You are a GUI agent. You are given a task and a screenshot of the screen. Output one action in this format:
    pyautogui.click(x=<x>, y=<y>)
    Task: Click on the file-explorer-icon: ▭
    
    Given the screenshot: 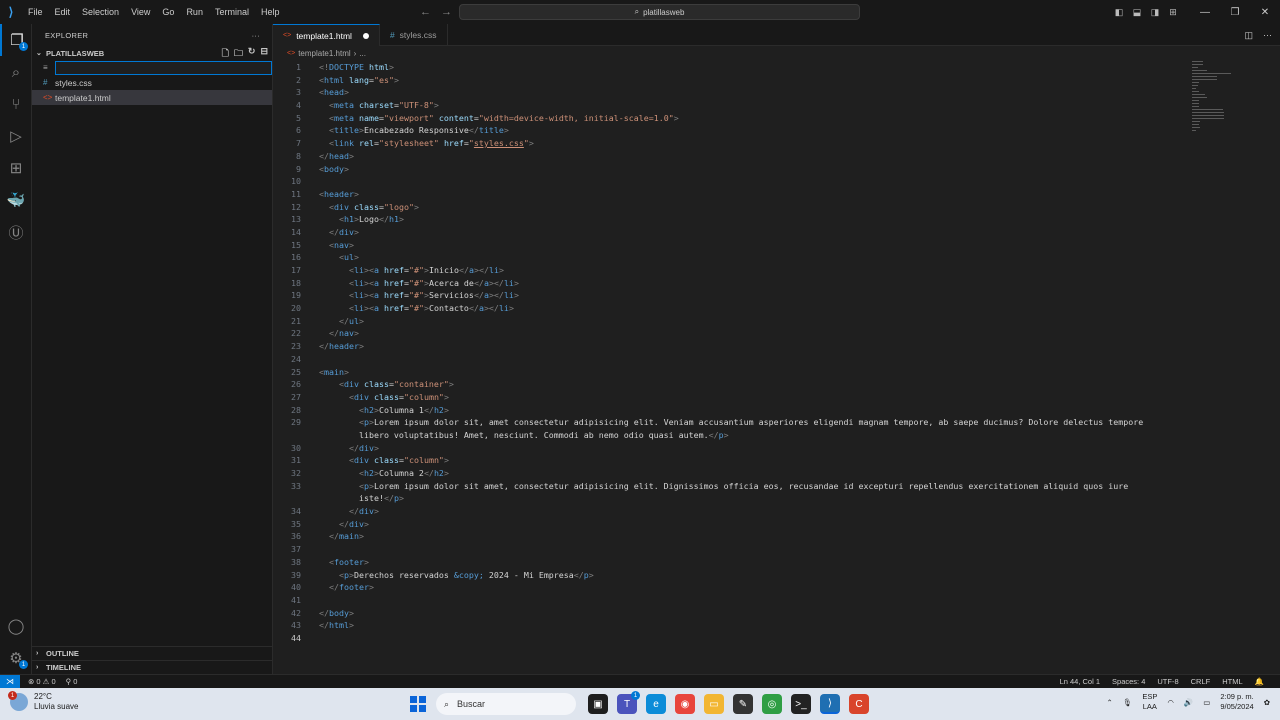 What is the action you would take?
    pyautogui.click(x=714, y=704)
    